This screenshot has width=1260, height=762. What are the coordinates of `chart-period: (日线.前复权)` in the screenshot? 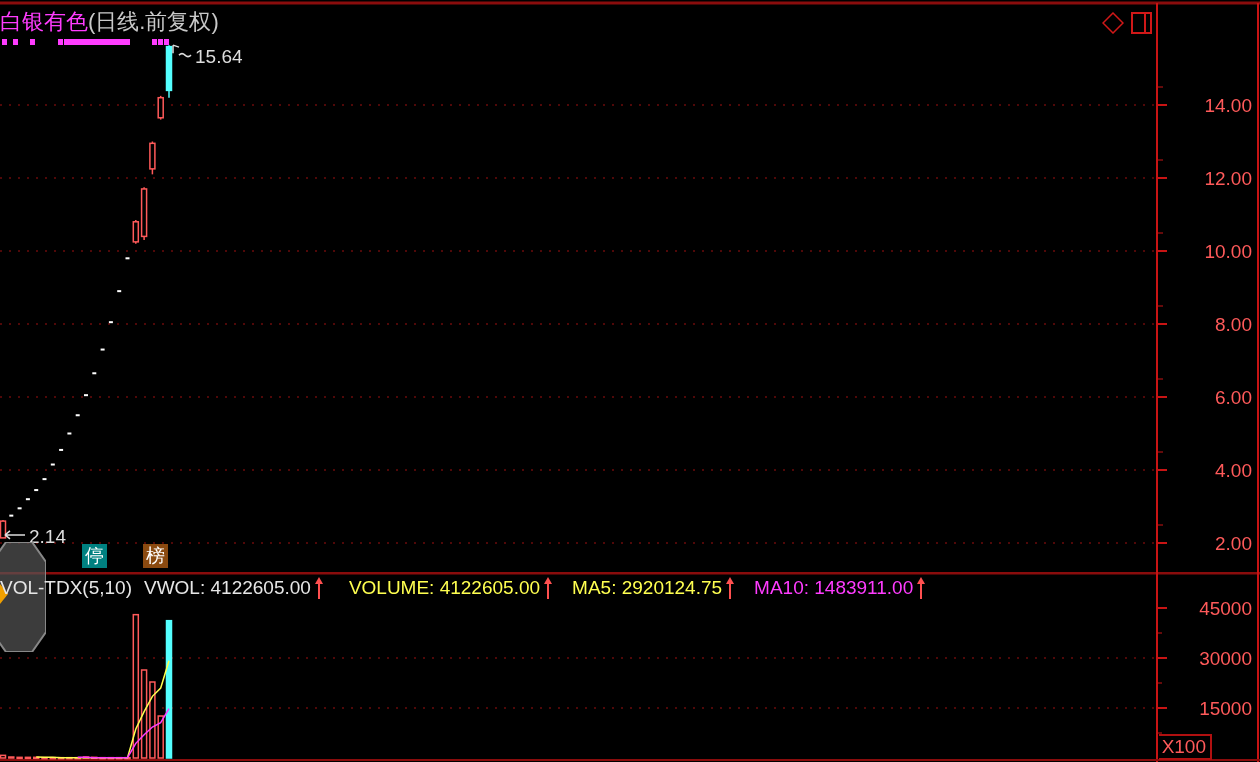 It's located at (153, 22).